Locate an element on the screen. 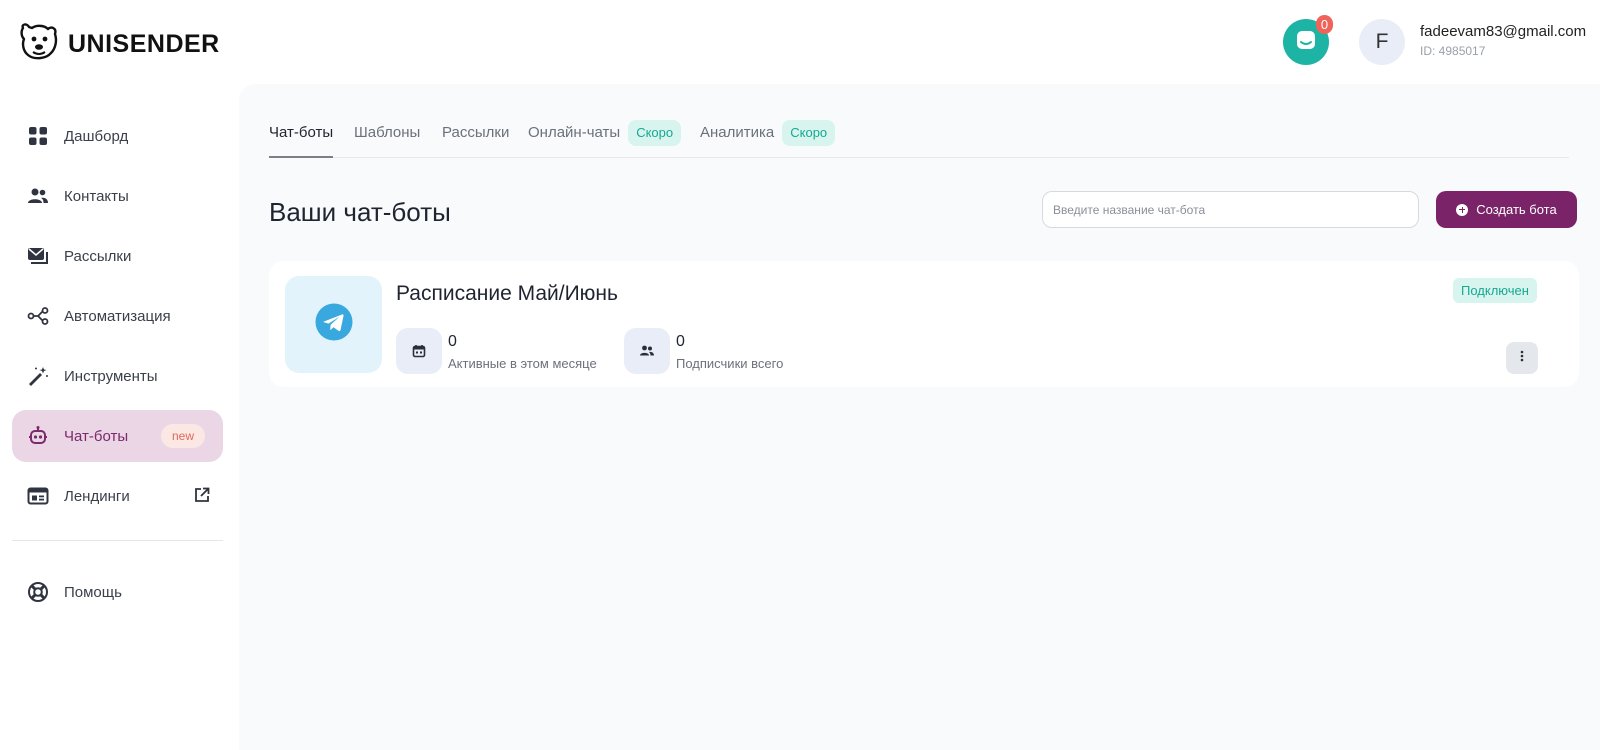  stat-label: Активные в этом месяце is located at coordinates (522, 363).